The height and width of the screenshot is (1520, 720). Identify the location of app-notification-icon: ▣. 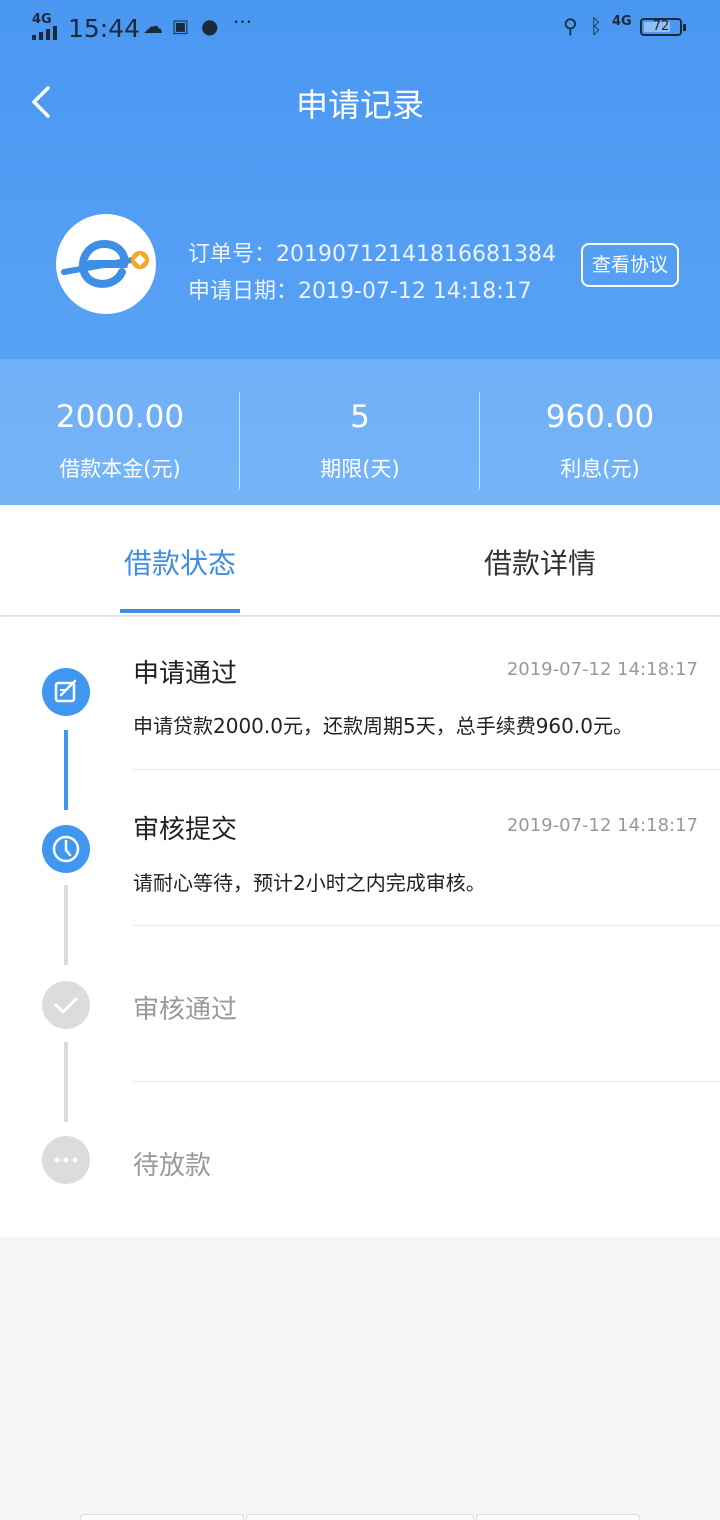
(181, 26).